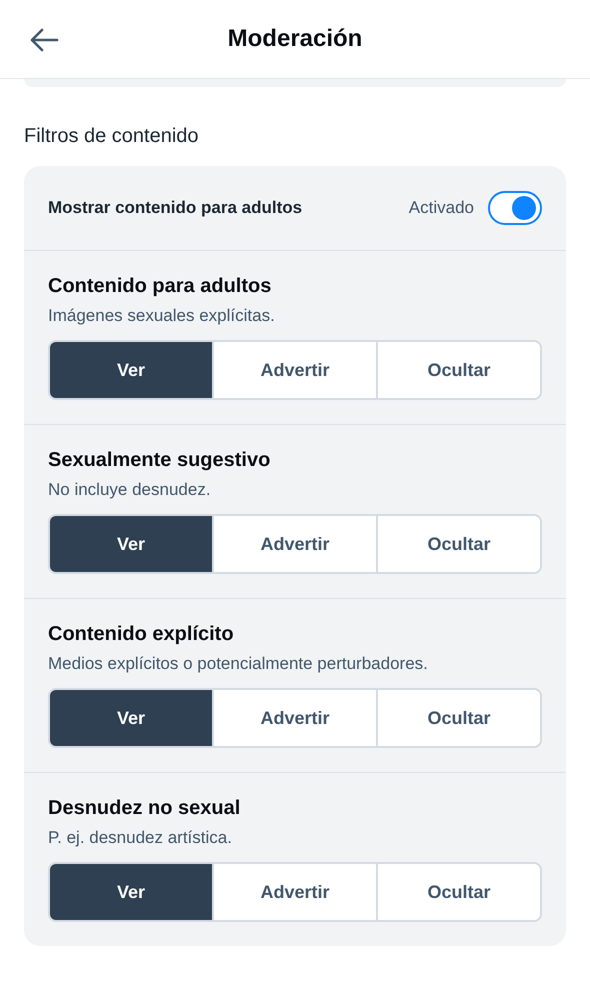 The height and width of the screenshot is (1000, 590). I want to click on filter-title: Contenido para adultos, so click(160, 286).